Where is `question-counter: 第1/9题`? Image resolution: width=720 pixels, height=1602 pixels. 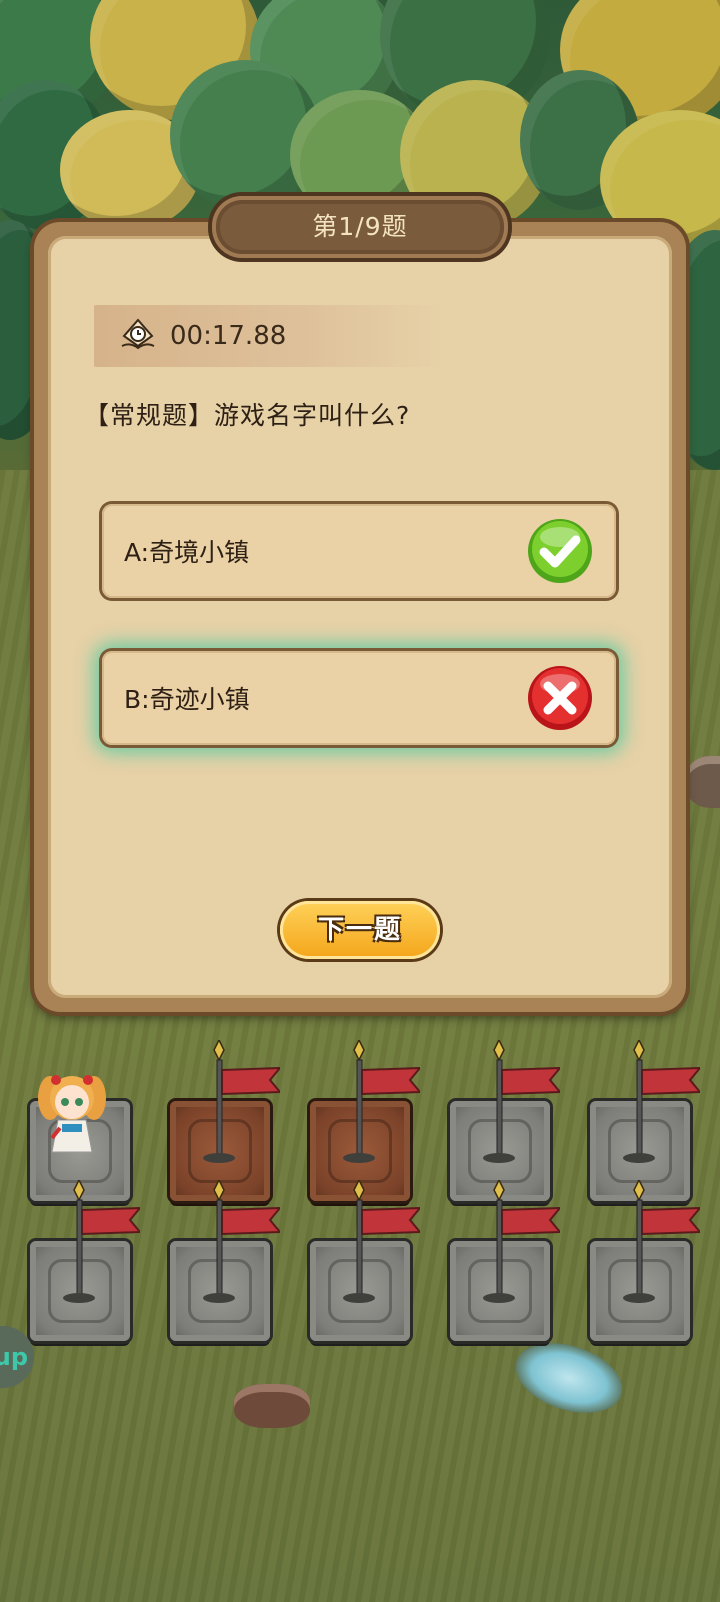
question-counter: 第1/9题 is located at coordinates (360, 227).